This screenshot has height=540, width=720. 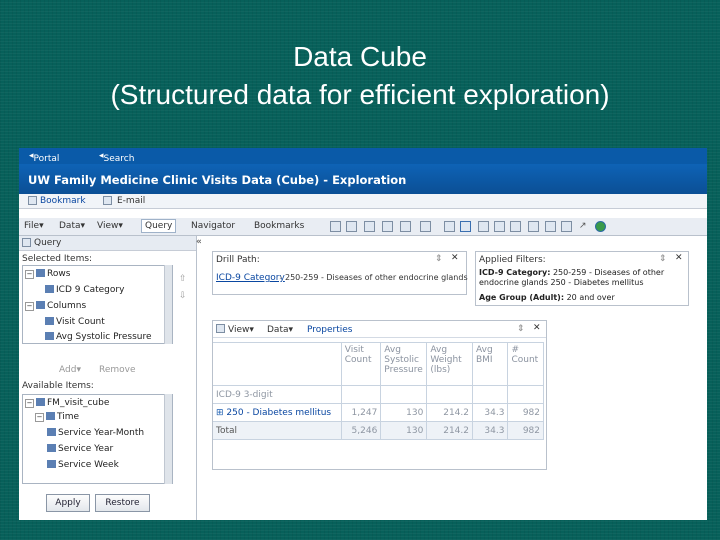 What do you see at coordinates (241, 330) in the screenshot?
I see `results-view-menu: View▾` at bounding box center [241, 330].